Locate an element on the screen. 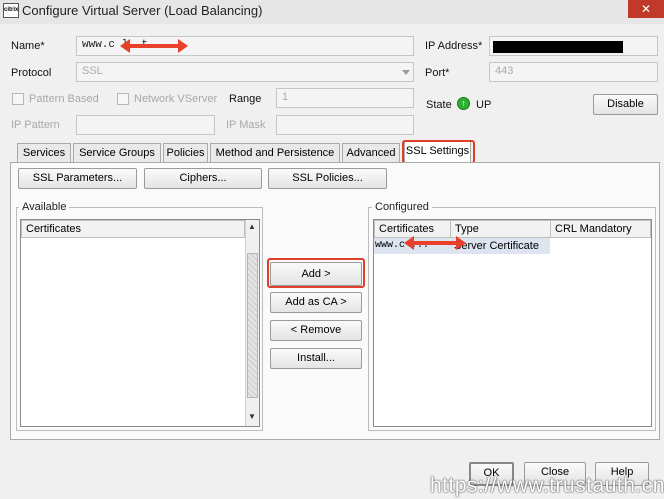  tab-method-persistence: Method and Persistence is located at coordinates (275, 153).